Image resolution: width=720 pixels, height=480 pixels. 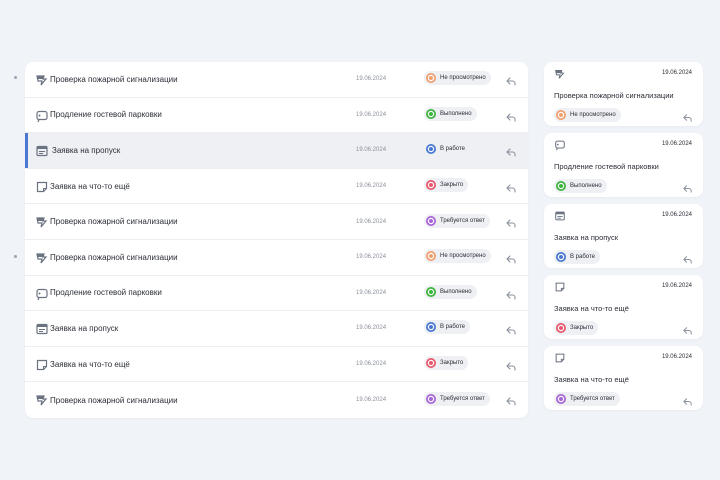 I want to click on note-icon, so click(x=560, y=357).